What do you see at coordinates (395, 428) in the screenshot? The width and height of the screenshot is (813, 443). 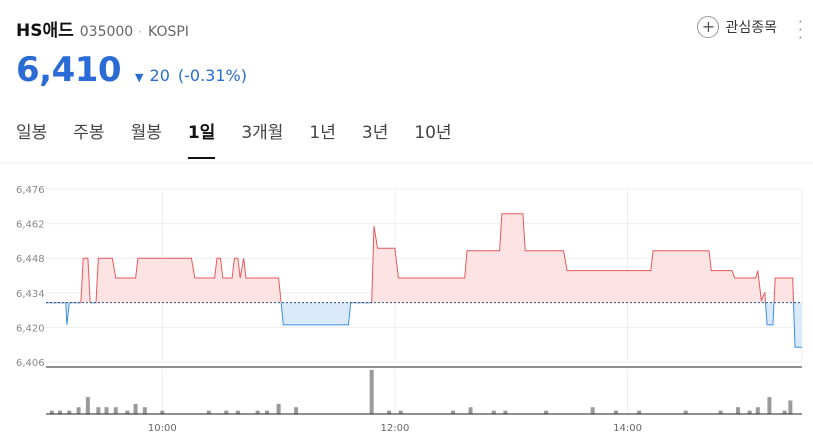 I see `x-tick-label: 12:00` at bounding box center [395, 428].